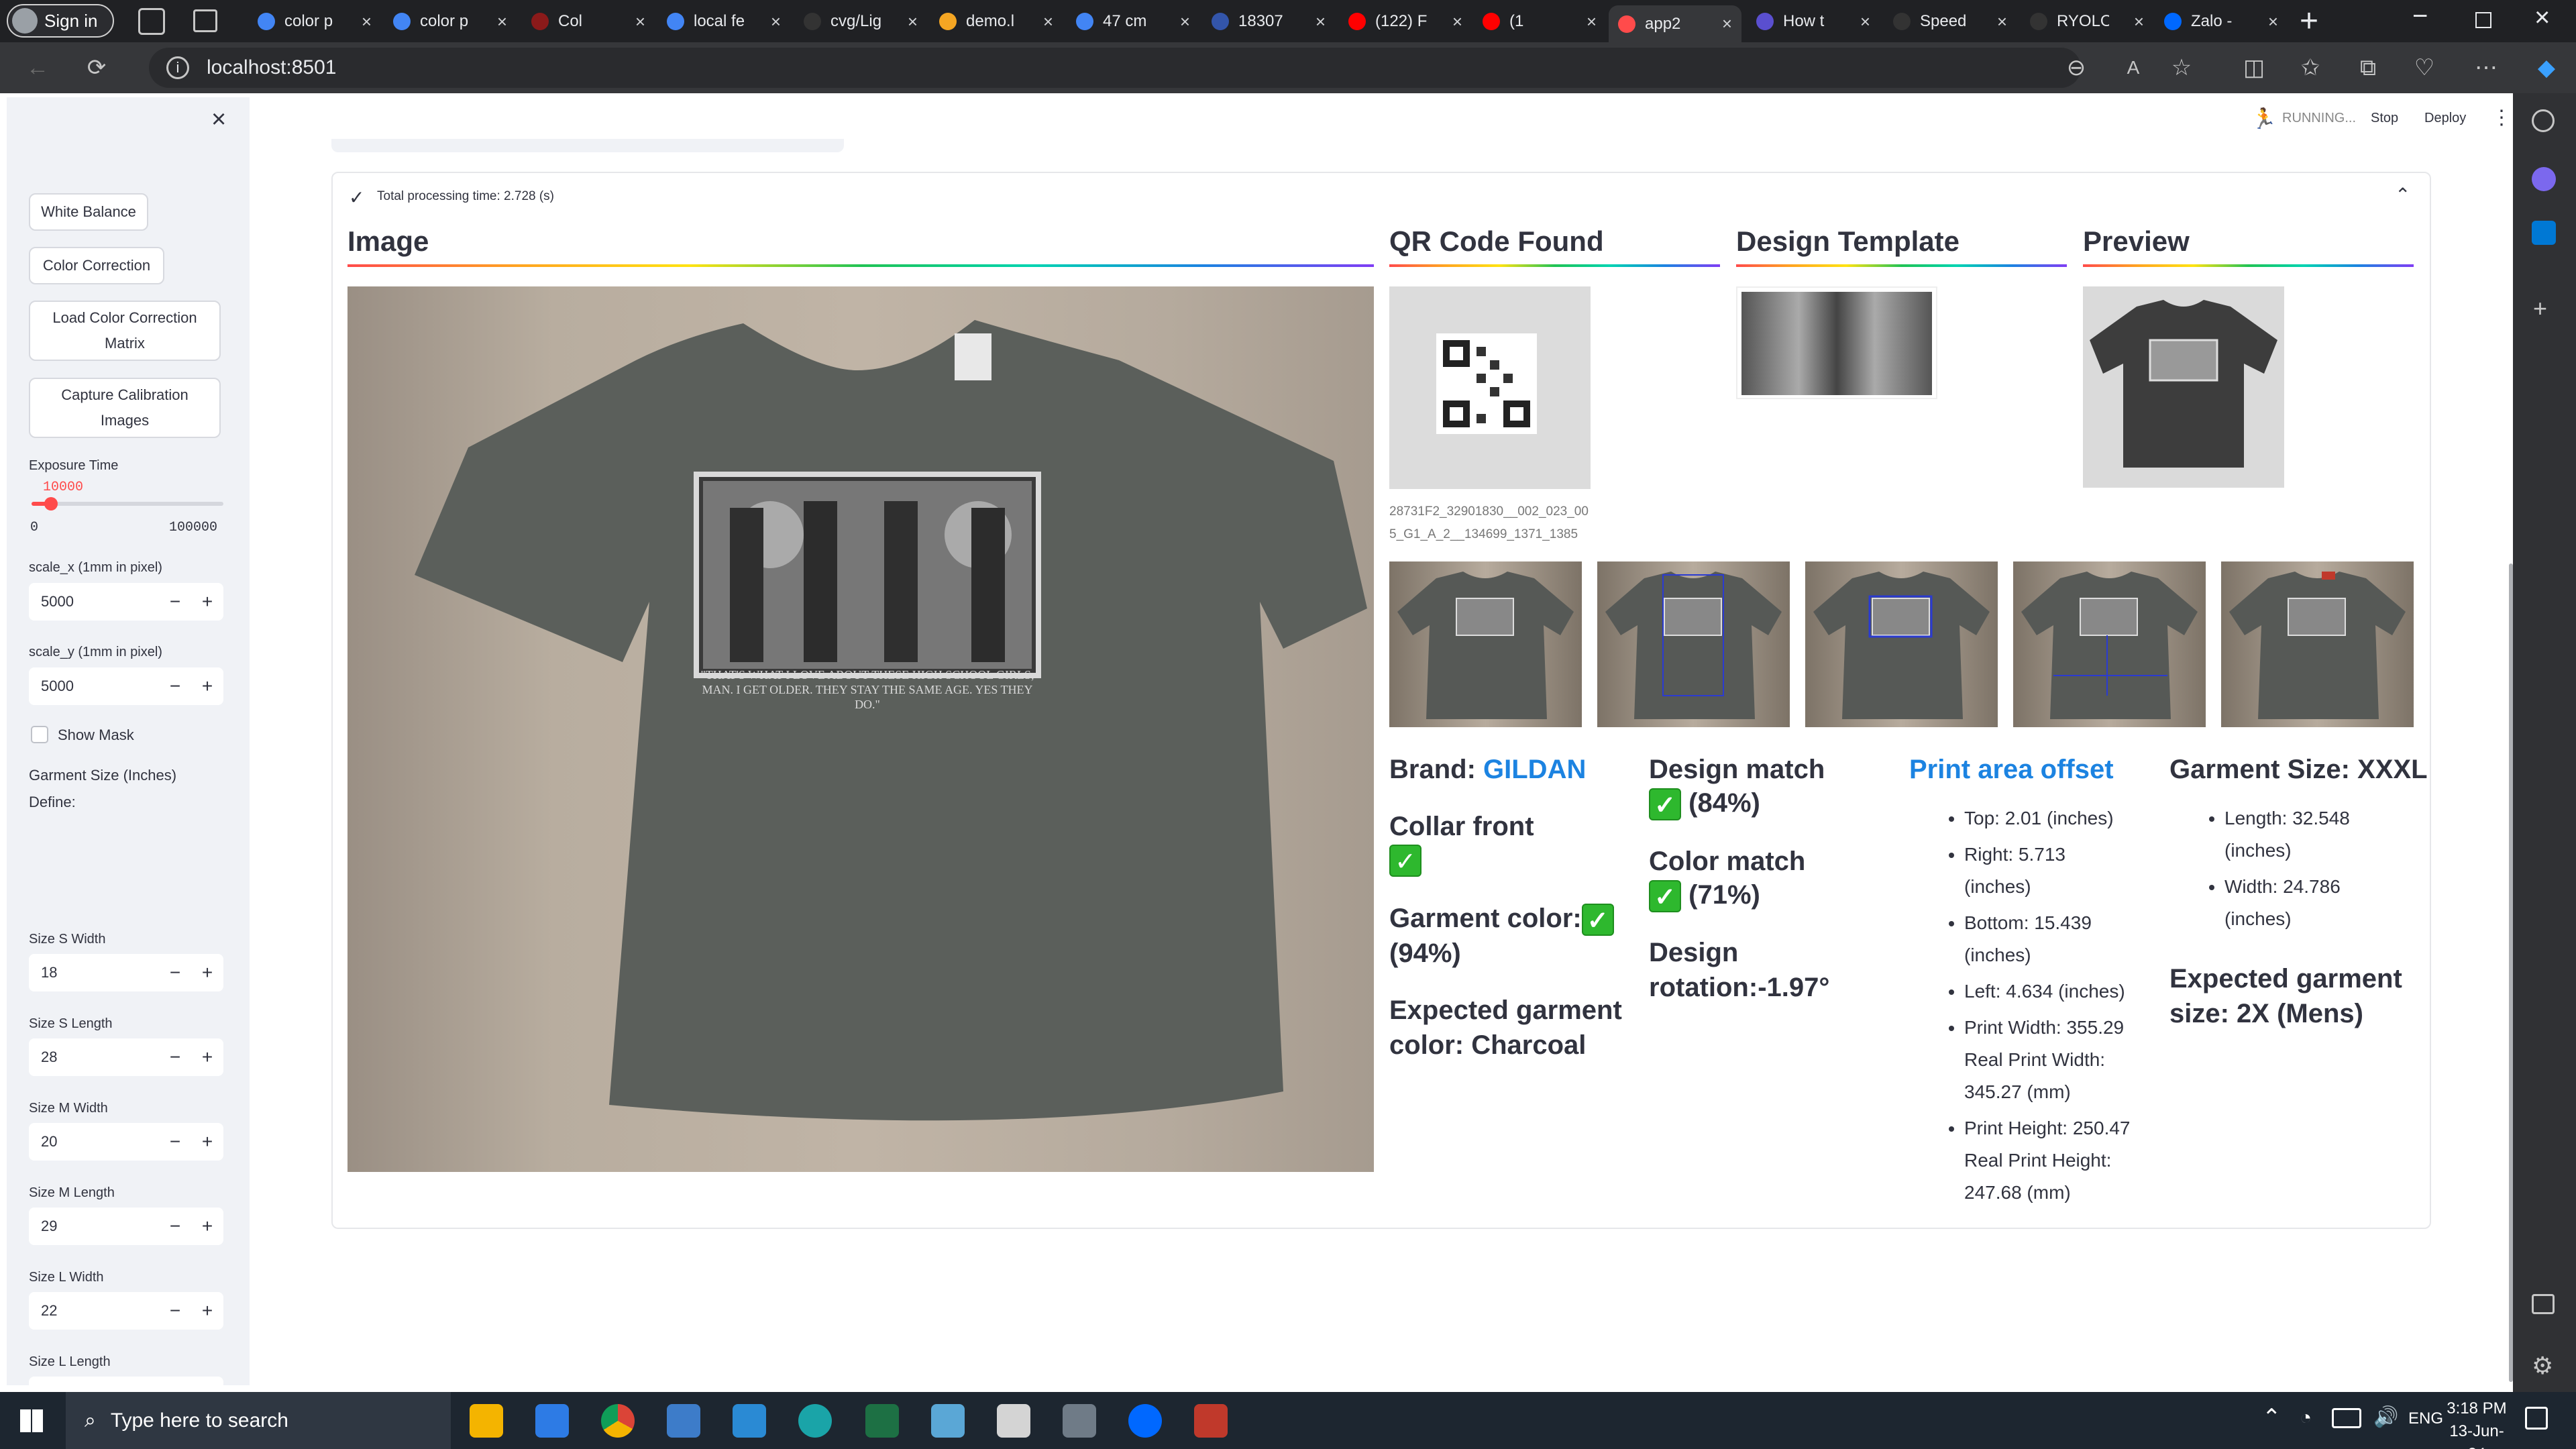 The image size is (2576, 1449). Describe the element at coordinates (1539, 21) in the screenshot. I see `browser-tab: (1 ×` at that location.